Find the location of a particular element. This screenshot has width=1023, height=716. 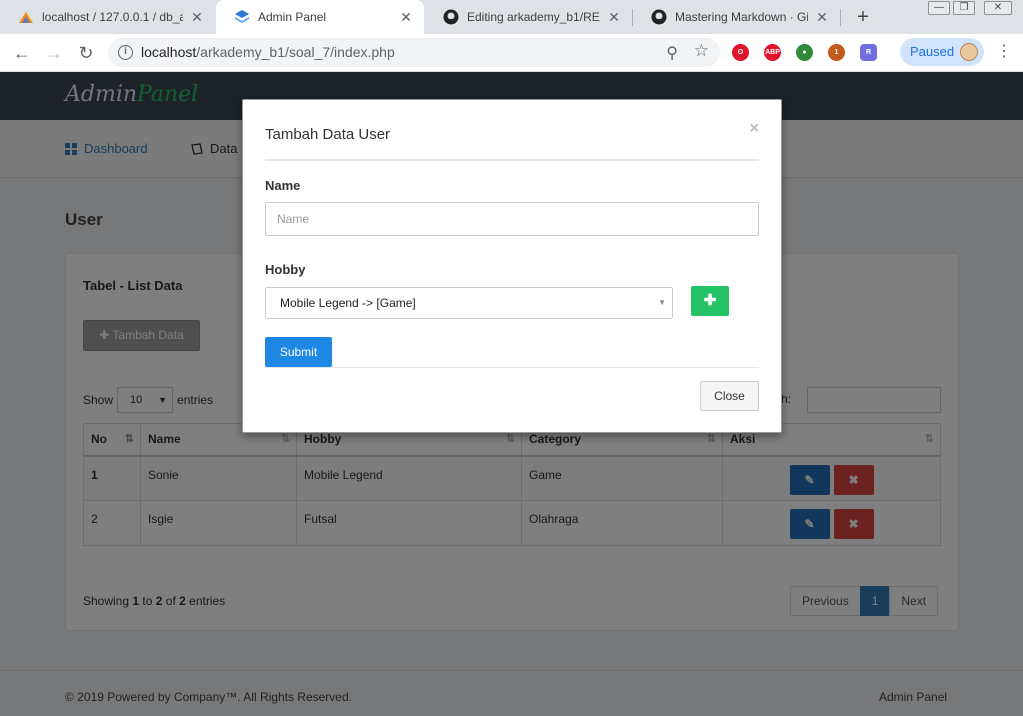

plus-icon: ✚ is located at coordinates (710, 300).